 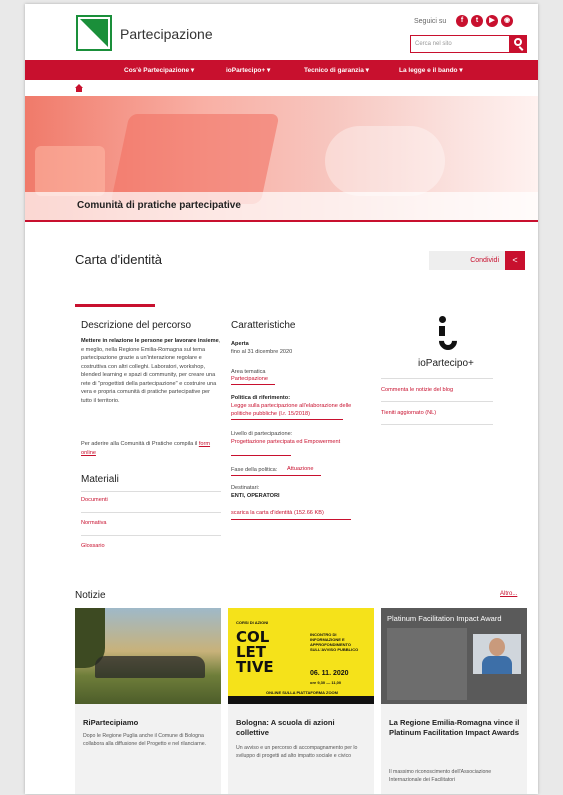 I want to click on home-icon-base, so click(x=79, y=90).